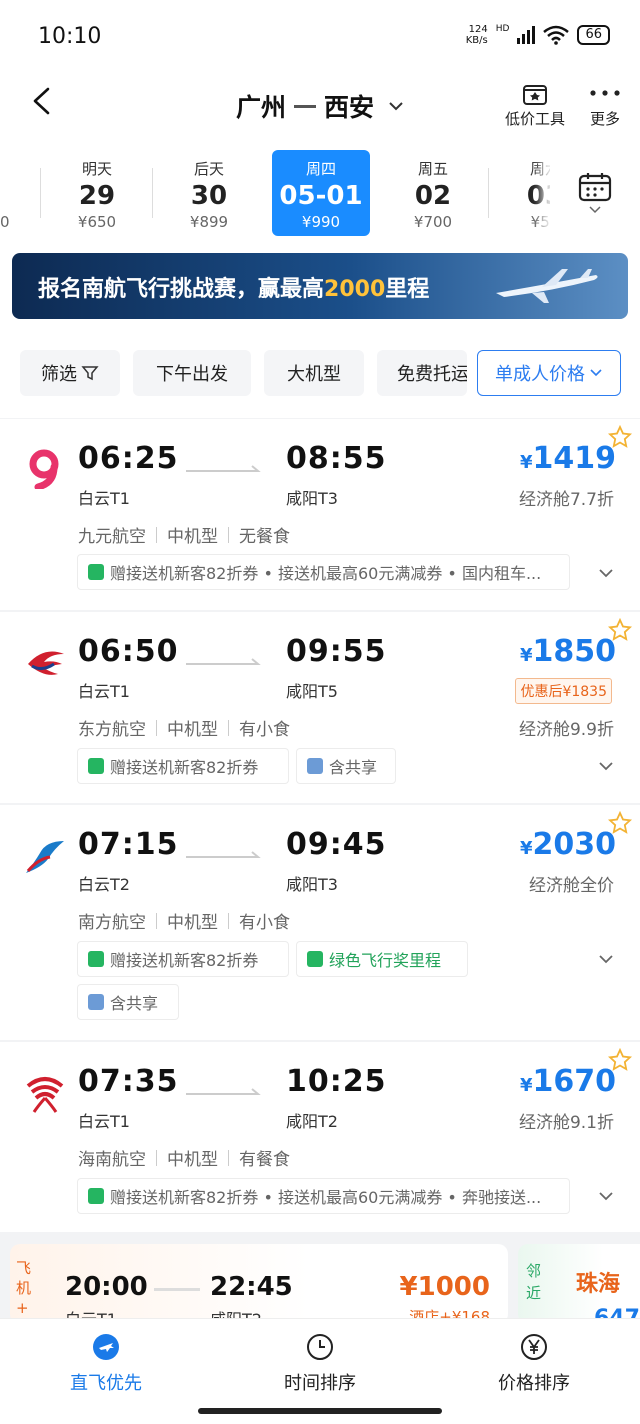 The image size is (640, 1424). What do you see at coordinates (106, 1287) in the screenshot?
I see `promo-departure-time: 20:00` at bounding box center [106, 1287].